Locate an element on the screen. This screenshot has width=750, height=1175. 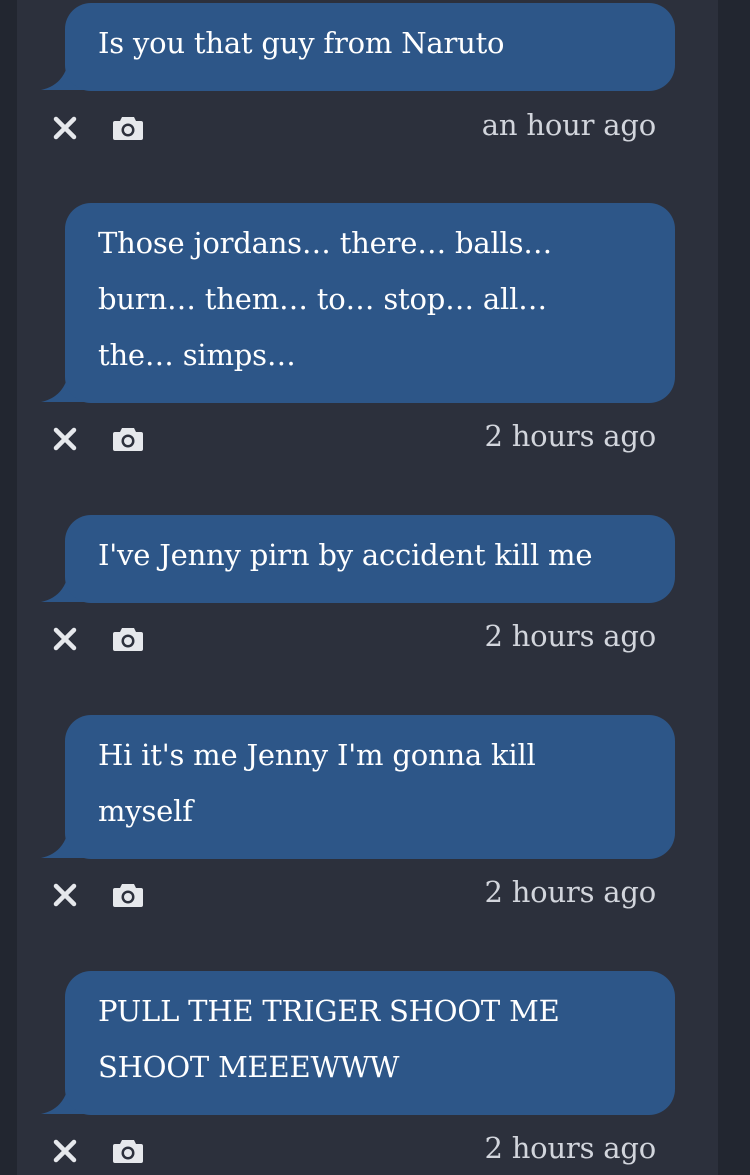
message-text: Hi it's me Jenny I'm gonna kill myself is located at coordinates (317, 783).